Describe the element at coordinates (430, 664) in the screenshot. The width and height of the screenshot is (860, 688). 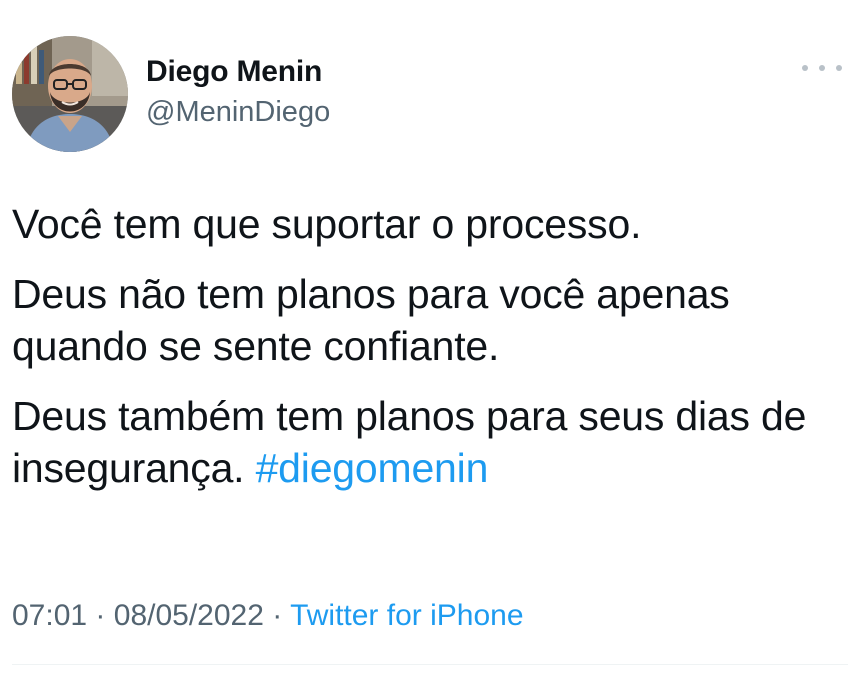
I see `divider` at that location.